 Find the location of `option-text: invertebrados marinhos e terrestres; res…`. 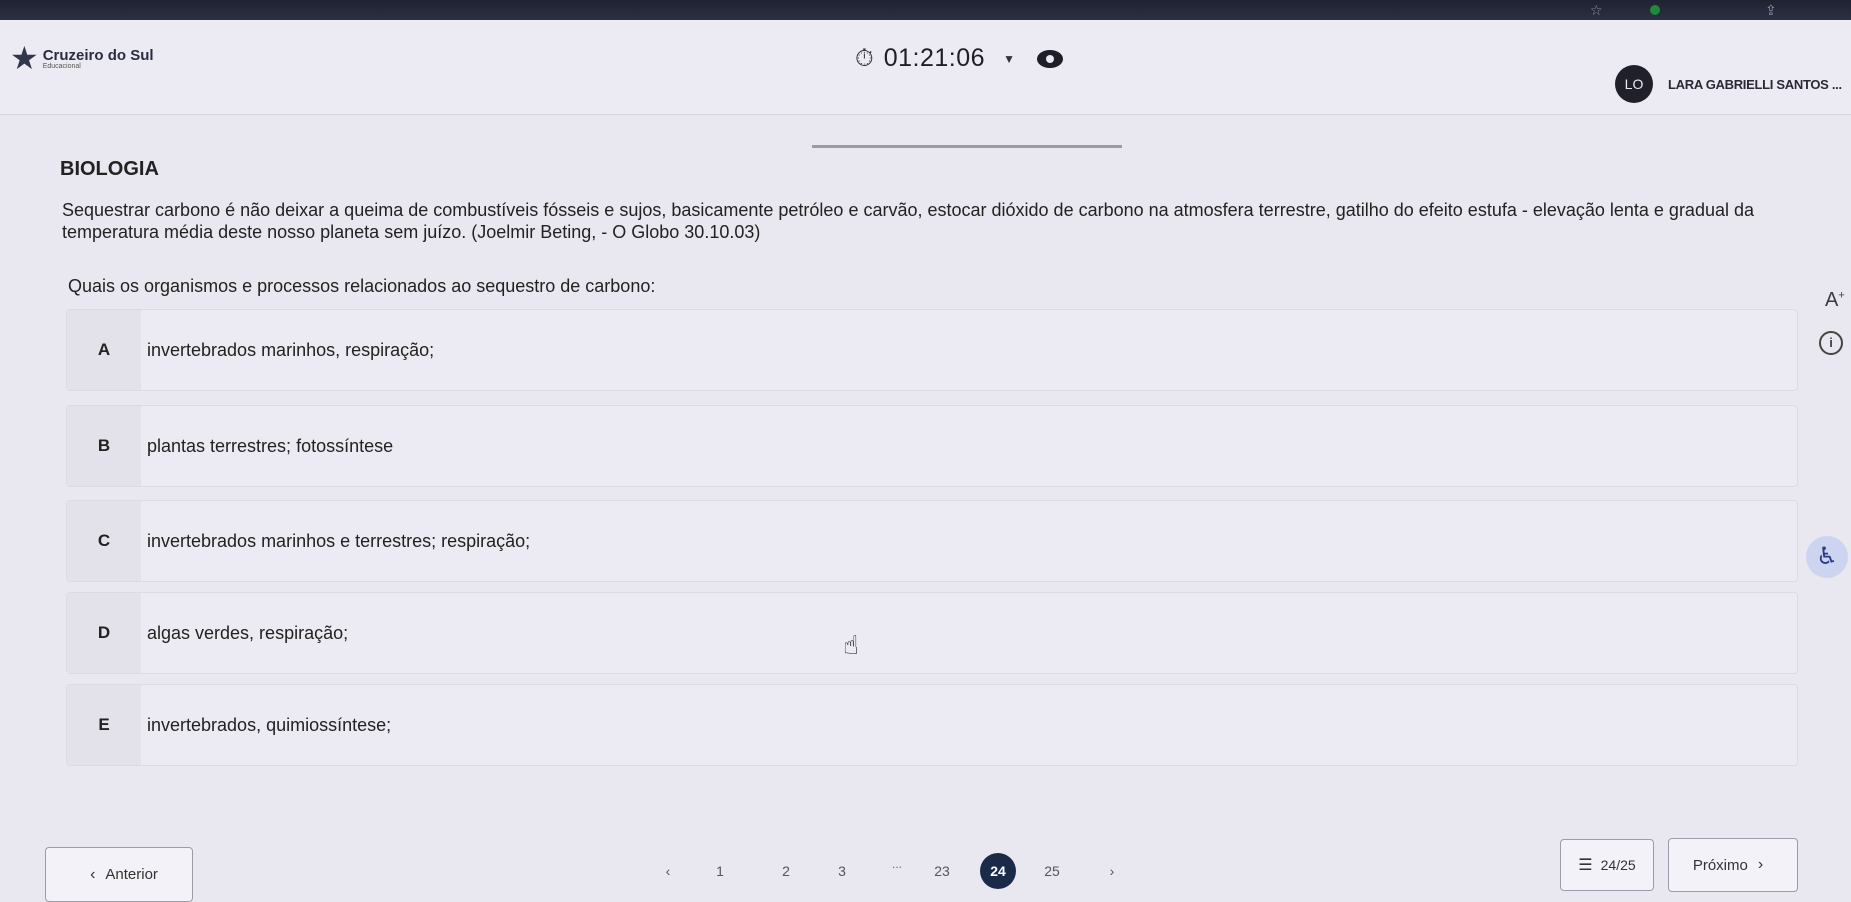

option-text: invertebrados marinhos e terrestres; res… is located at coordinates (339, 541).